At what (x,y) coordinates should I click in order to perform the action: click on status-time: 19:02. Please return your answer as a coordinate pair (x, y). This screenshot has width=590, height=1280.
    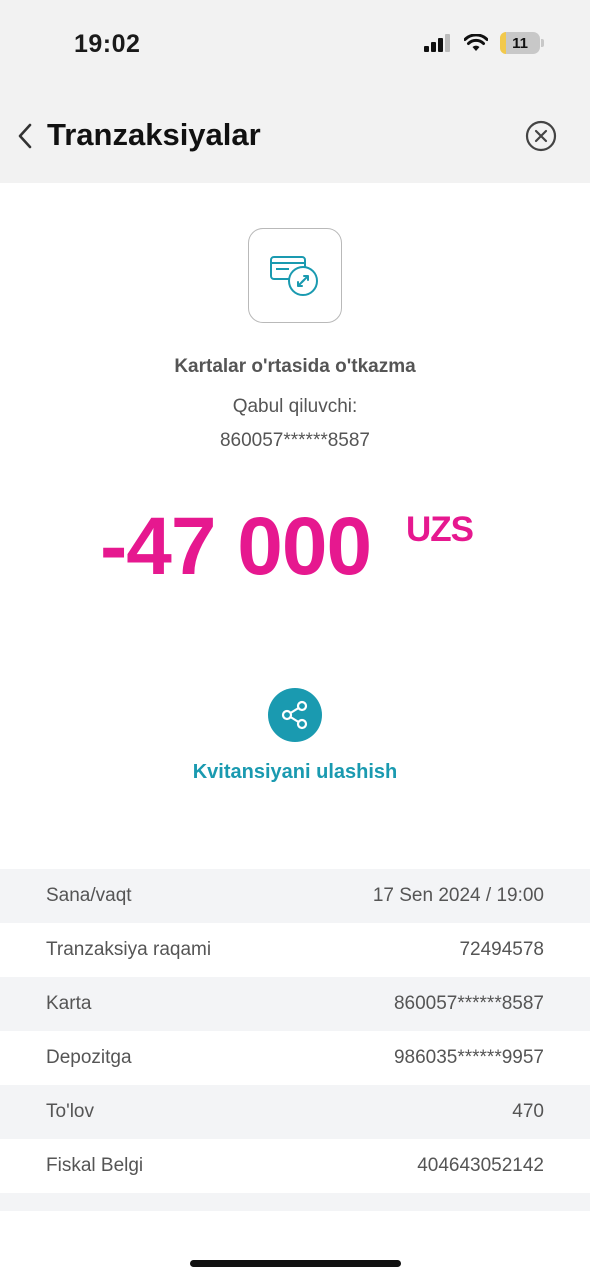
    Looking at the image, I should click on (107, 44).